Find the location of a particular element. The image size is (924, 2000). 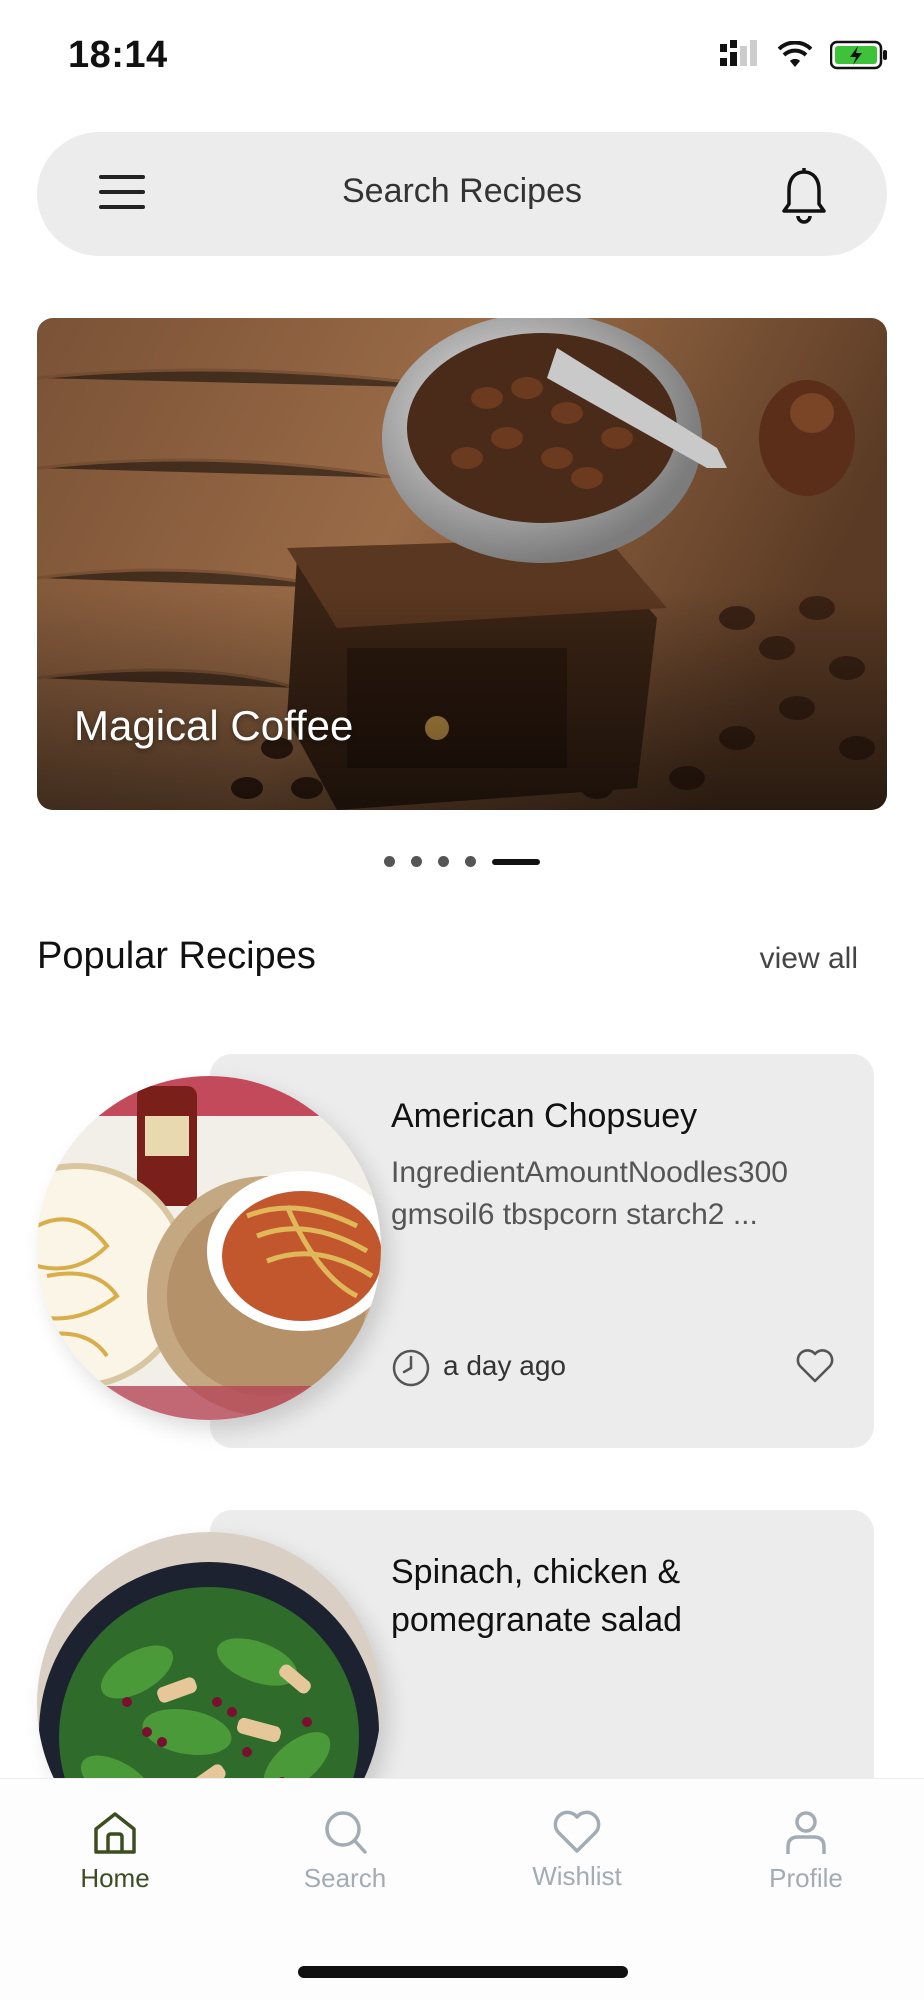

home-indicator is located at coordinates (463, 1972).